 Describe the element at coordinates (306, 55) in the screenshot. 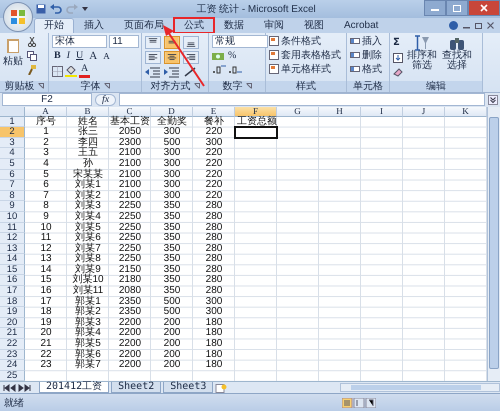

I see `style-menu-button: 套用表格格式` at that location.